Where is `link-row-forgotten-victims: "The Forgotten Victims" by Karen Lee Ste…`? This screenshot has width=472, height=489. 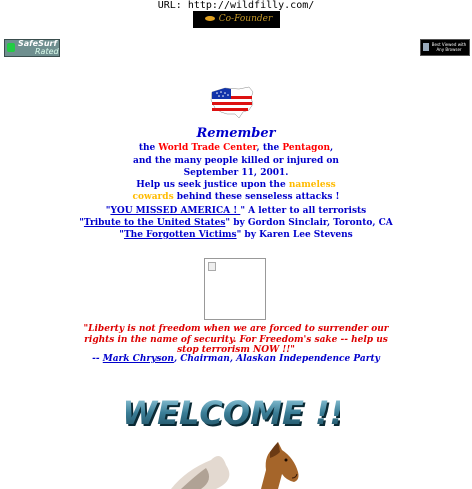
link-row-forgotten-victims: "The Forgotten Victims" by Karen Lee Ste… is located at coordinates (236, 235).